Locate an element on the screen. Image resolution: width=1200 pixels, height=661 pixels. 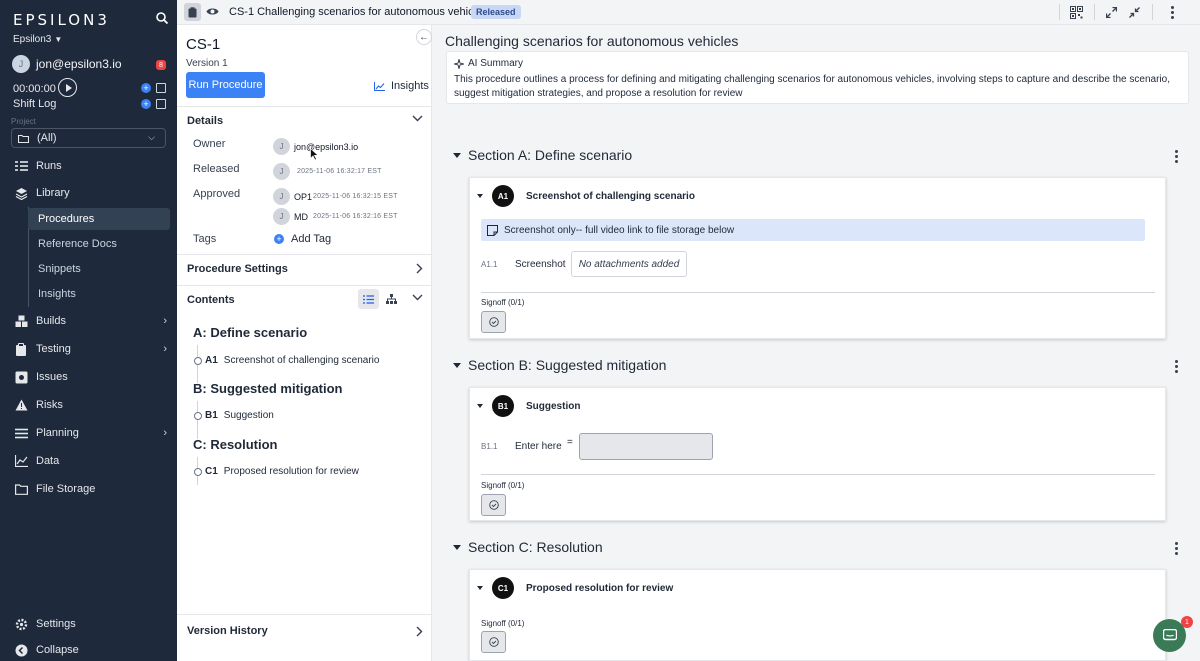
nav-issues: Issues is located at coordinates (88, 377).